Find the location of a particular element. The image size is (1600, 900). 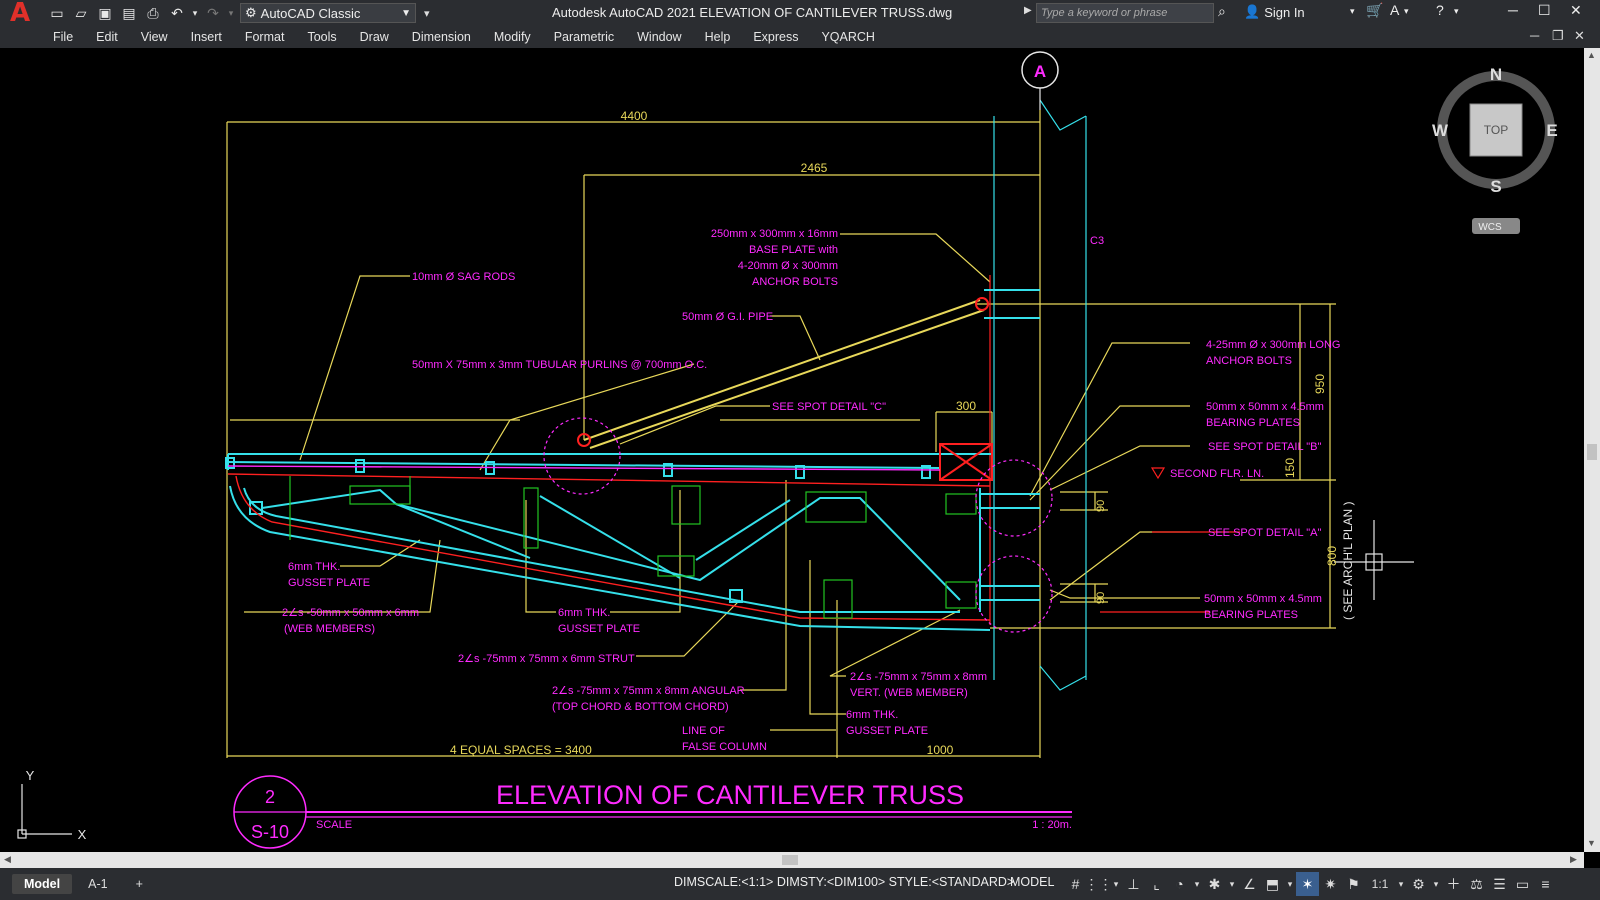

model-space-toggle: MODEL is located at coordinates (1032, 882).